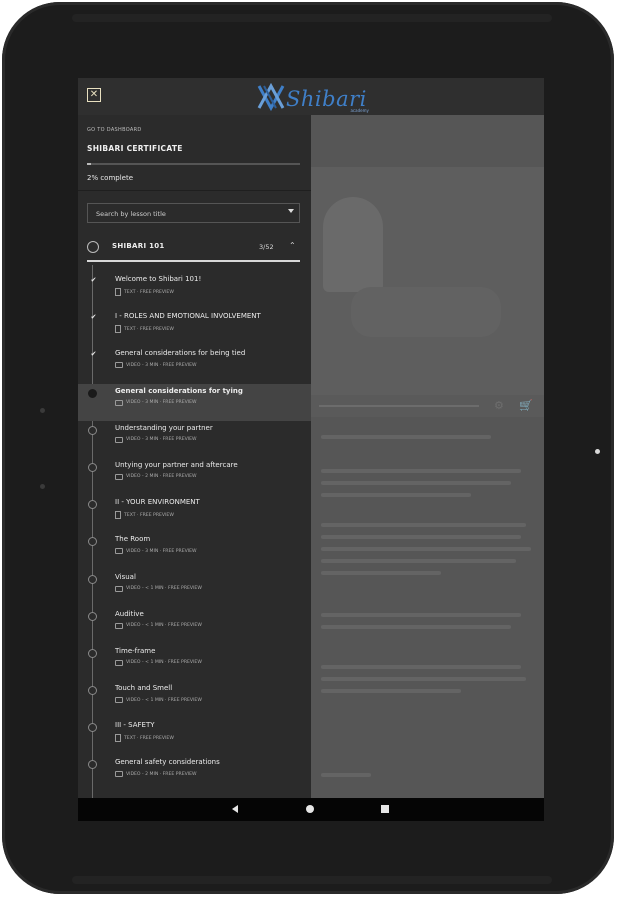 Image resolution: width=619 pixels, height=900 pixels. Describe the element at coordinates (194, 513) in the screenshot. I see `lesson-item: II - YOUR ENVIRONMENT TEXT · FREE PREVIEW` at that location.